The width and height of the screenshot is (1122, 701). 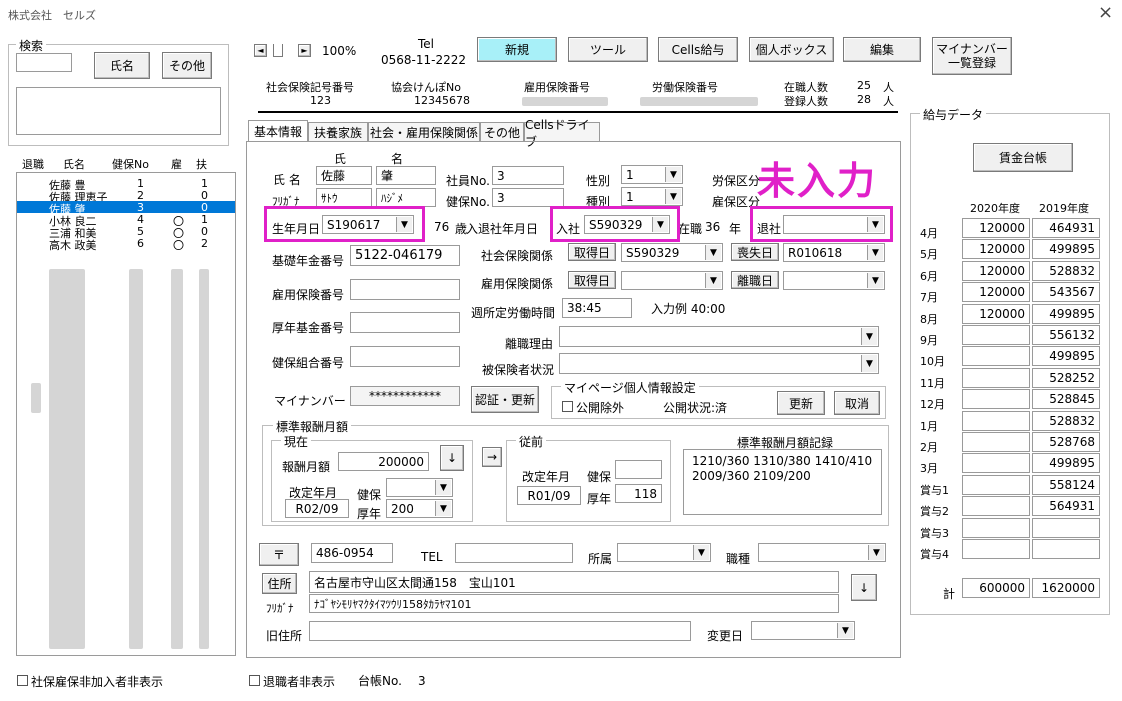 I want to click on wage-ledger-button: 賃金台帳, so click(x=1023, y=157).